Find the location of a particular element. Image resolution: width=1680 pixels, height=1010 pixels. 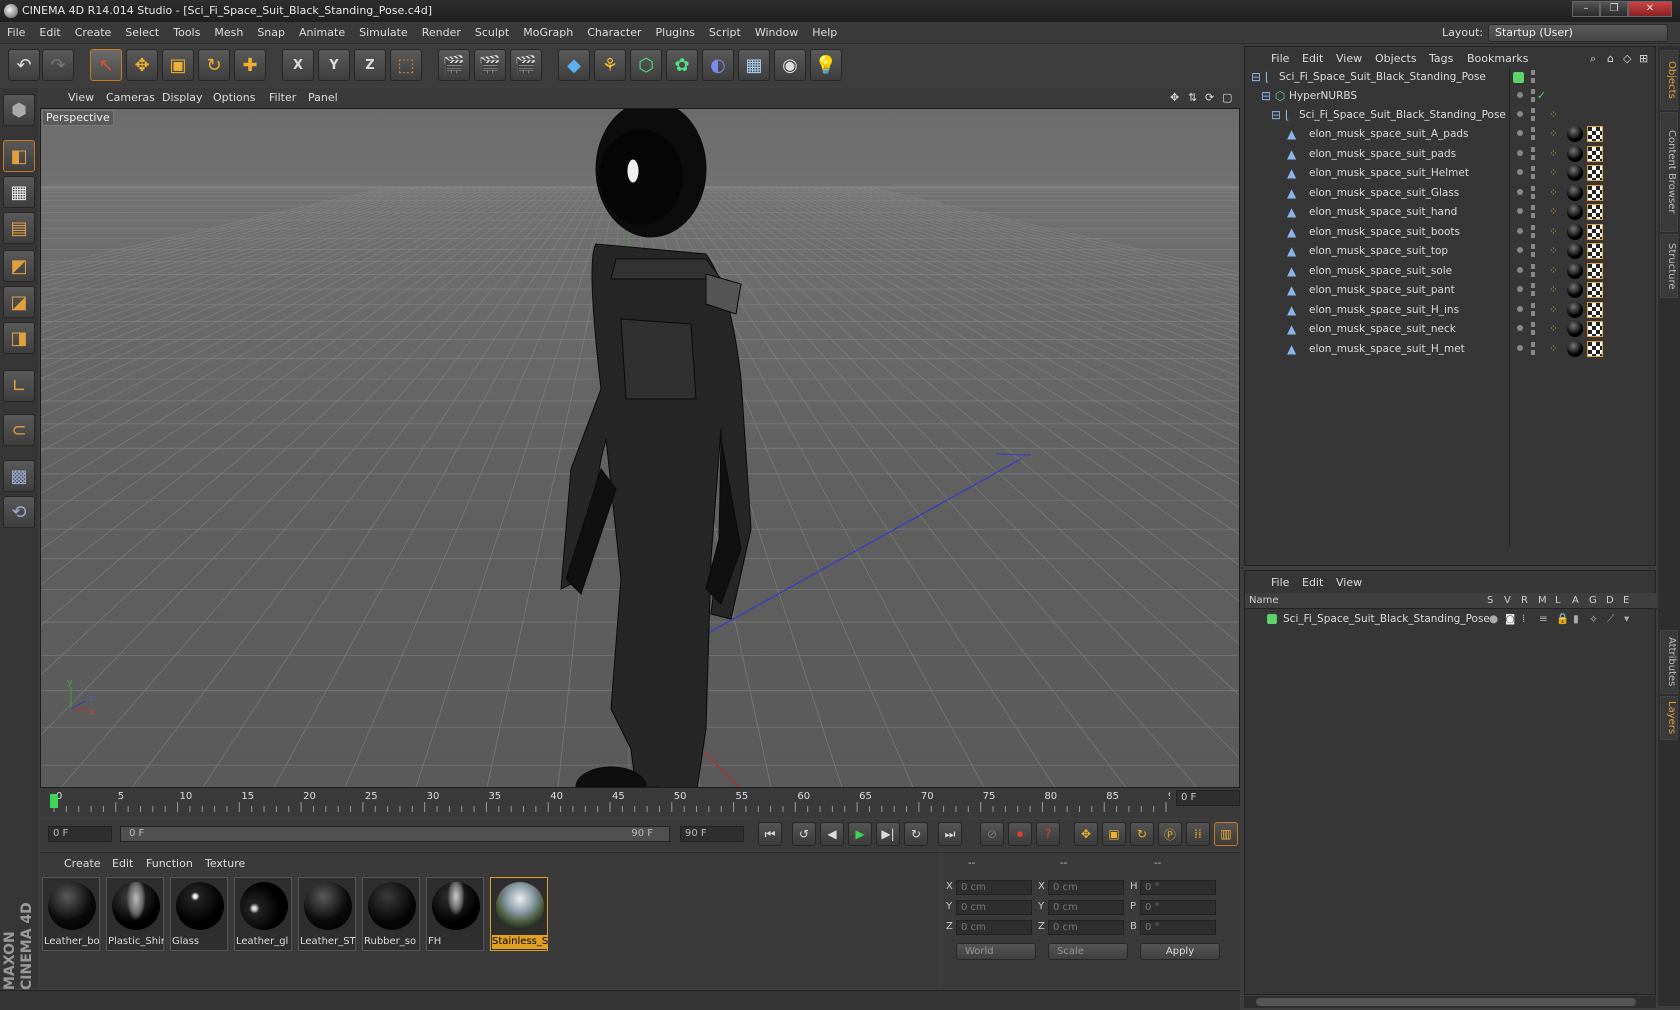

render-view-button: 🎬 is located at coordinates (454, 65).